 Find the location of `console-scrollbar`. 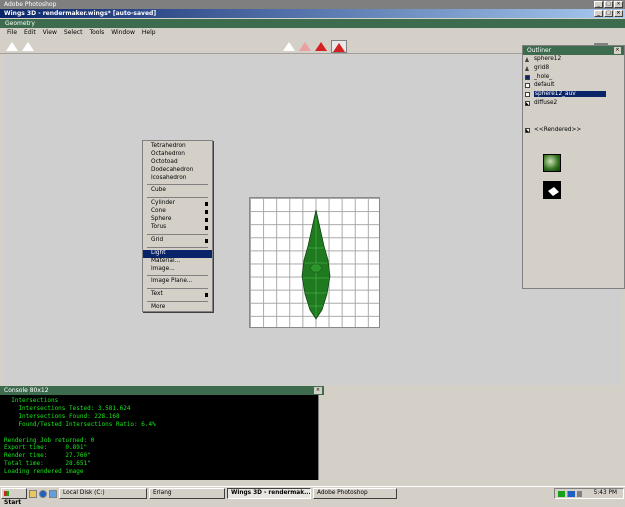

console-scrollbar is located at coordinates (321, 437).